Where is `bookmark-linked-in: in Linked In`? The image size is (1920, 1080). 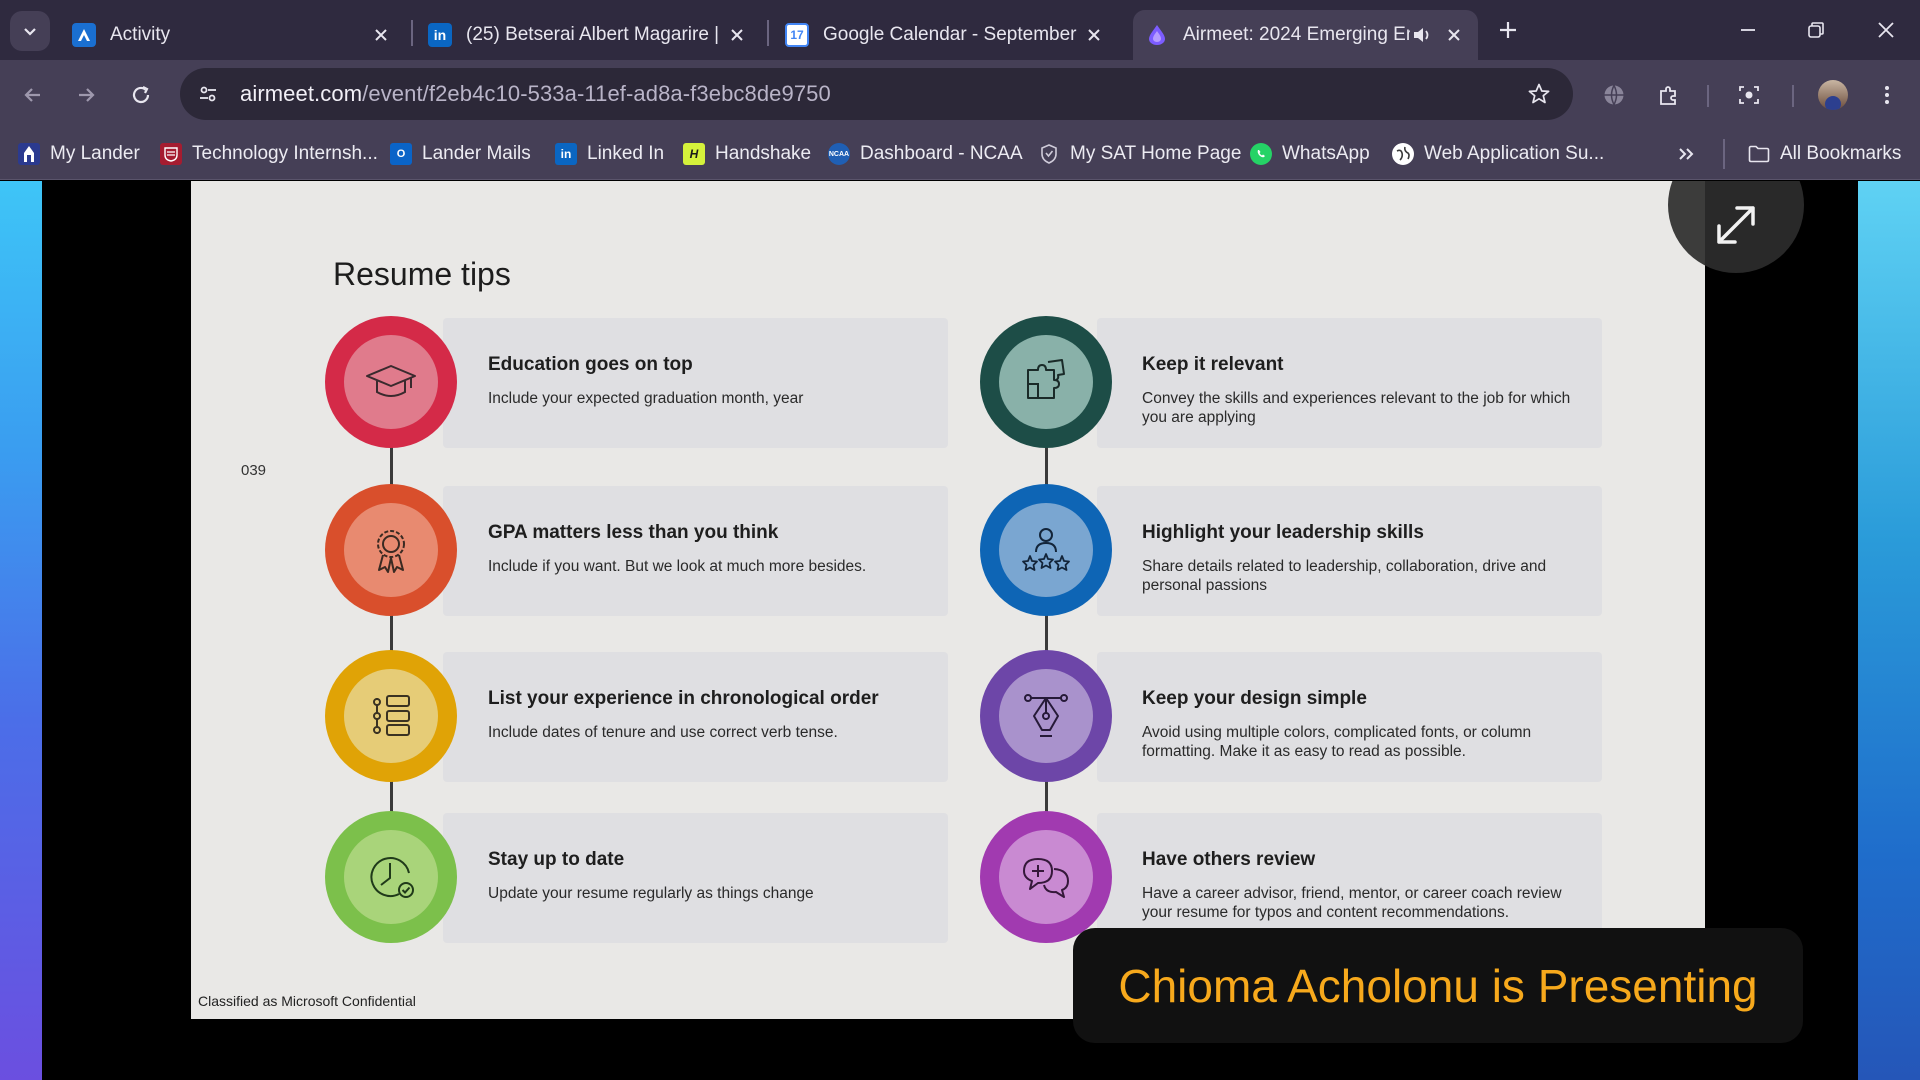 bookmark-linked-in: in Linked In is located at coordinates (609, 154).